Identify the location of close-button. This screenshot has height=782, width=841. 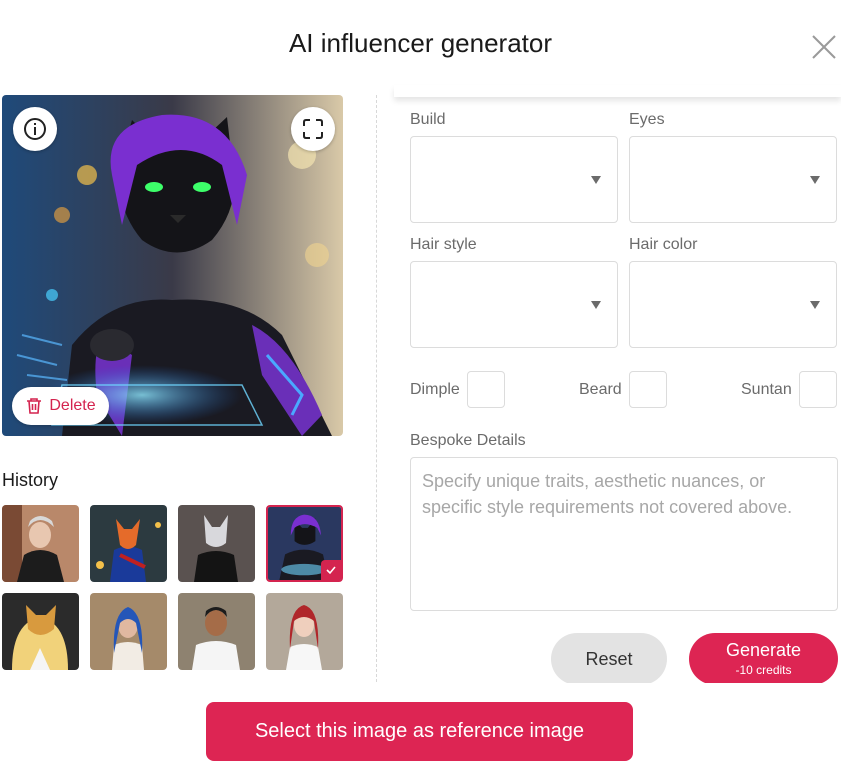
(824, 47).